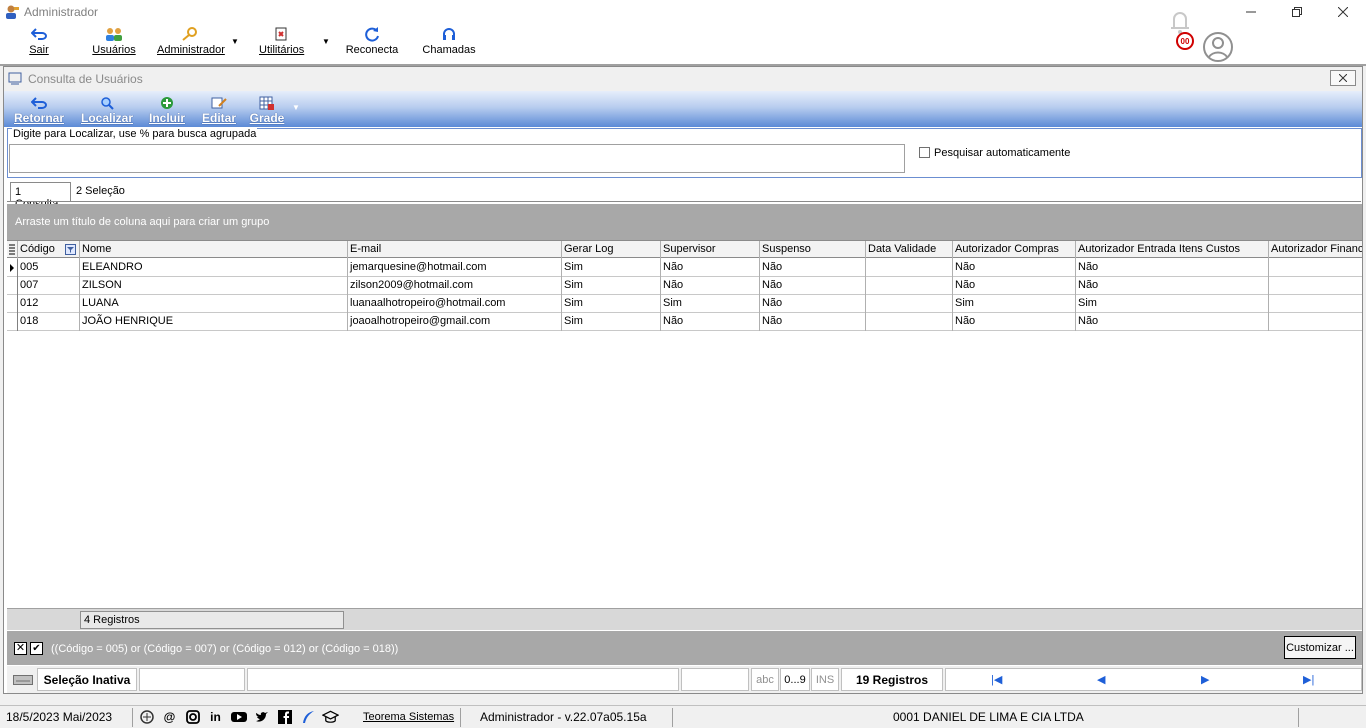  What do you see at coordinates (215, 716) in the screenshot?
I see `linkedin-icon: in` at bounding box center [215, 716].